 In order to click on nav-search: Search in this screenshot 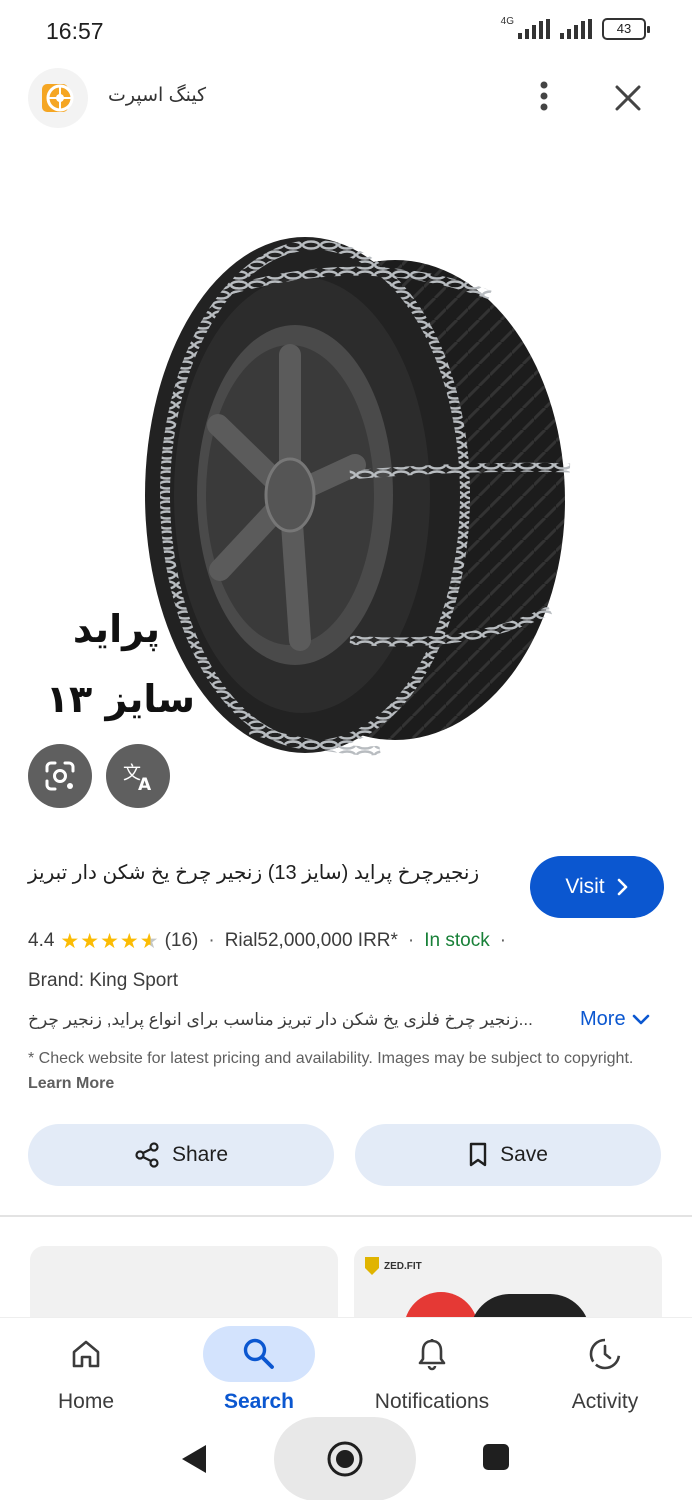, I will do `click(259, 1373)`.